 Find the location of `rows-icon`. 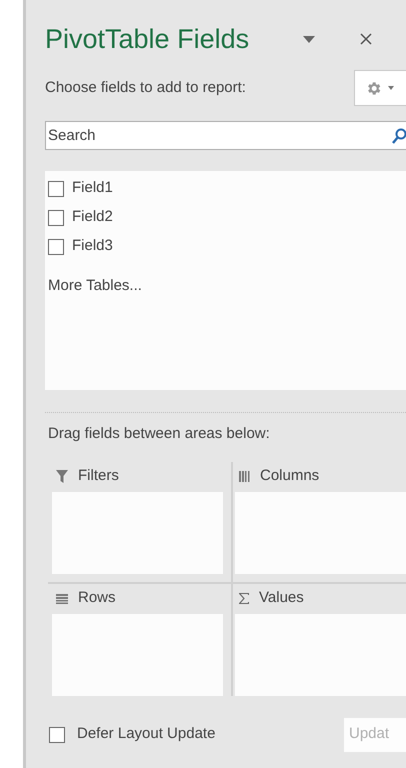

rows-icon is located at coordinates (62, 599).